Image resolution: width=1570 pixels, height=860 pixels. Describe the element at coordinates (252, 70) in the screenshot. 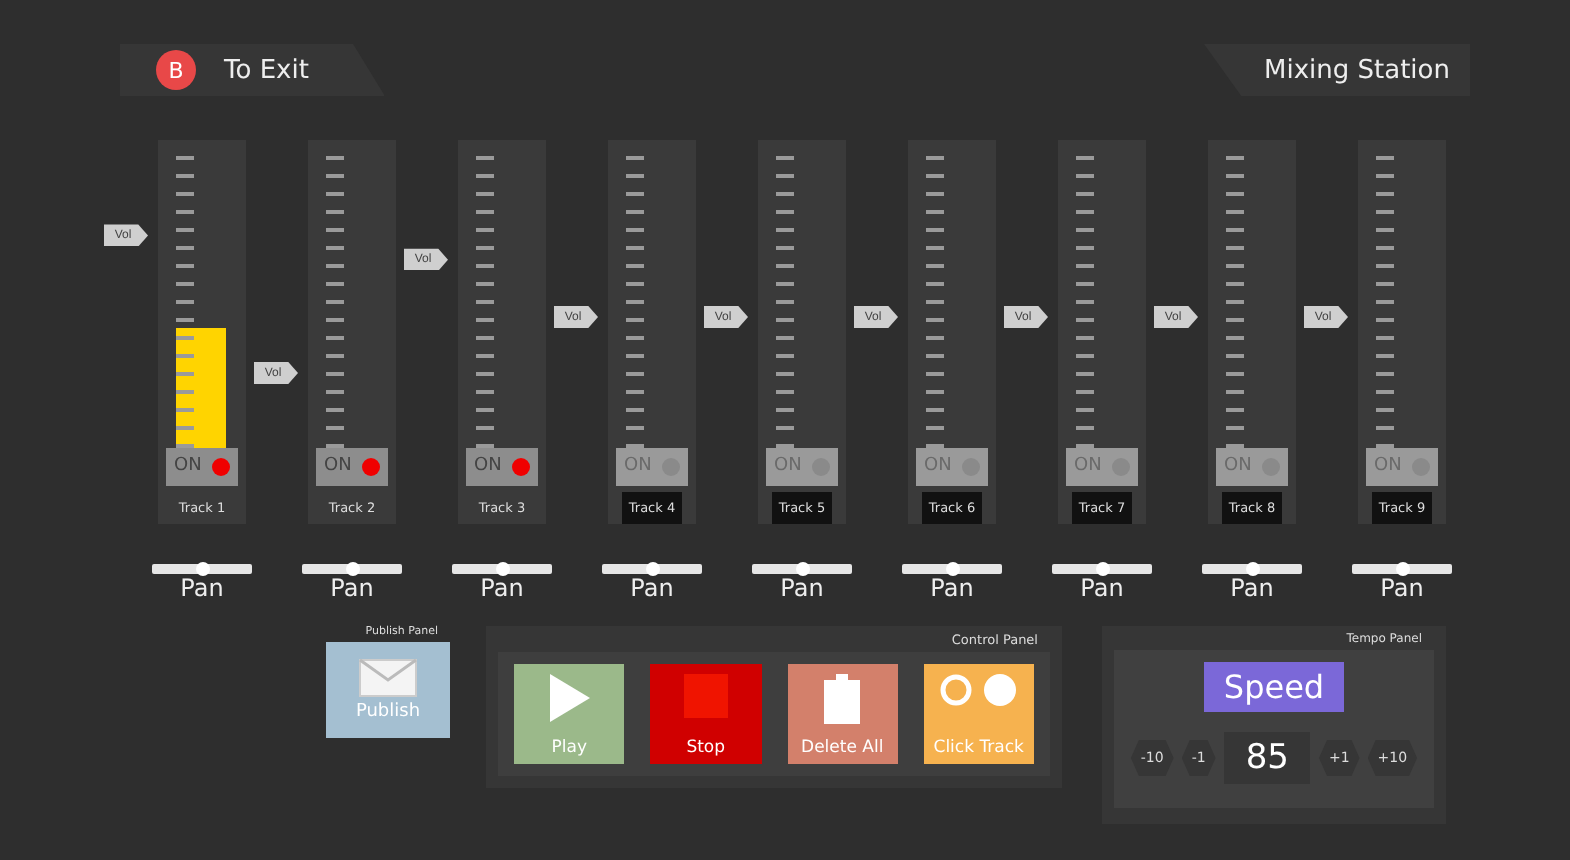

I see `exit-button: B To Exit` at that location.